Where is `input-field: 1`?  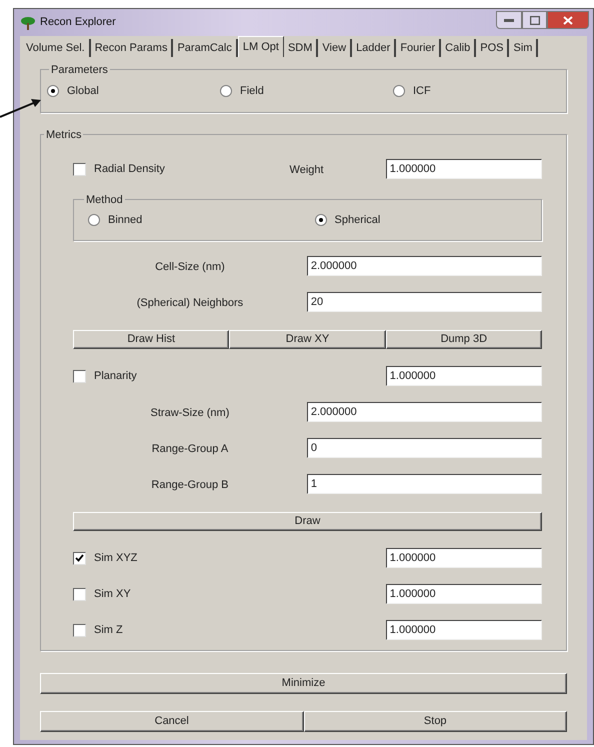
input-field: 1 is located at coordinates (424, 484).